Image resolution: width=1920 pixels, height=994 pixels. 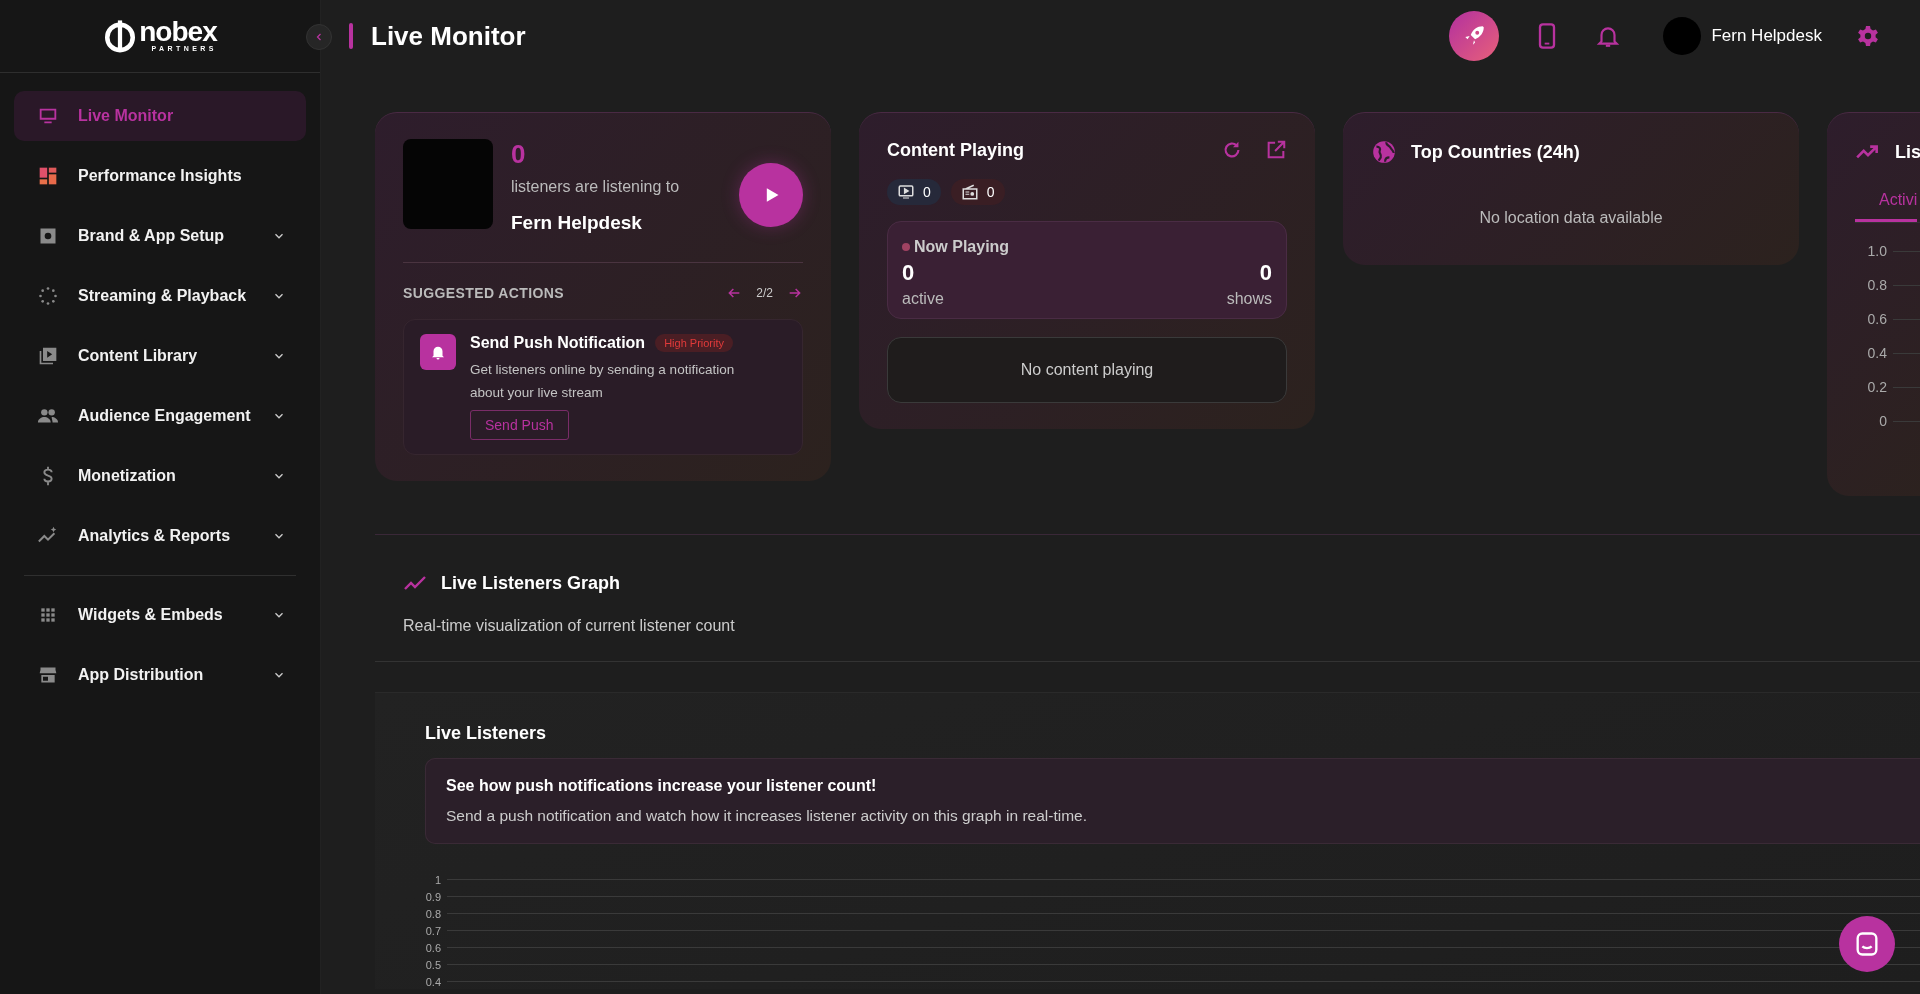 I want to click on panel-title: Live Listeners, so click(x=486, y=733).